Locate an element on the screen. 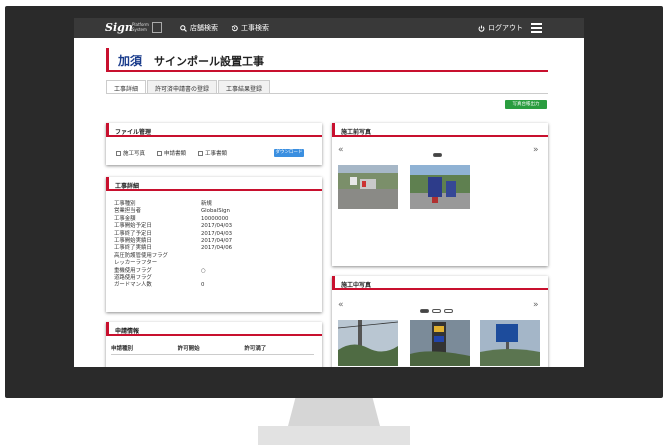  detail-row: レッカーラフター is located at coordinates (173, 263).